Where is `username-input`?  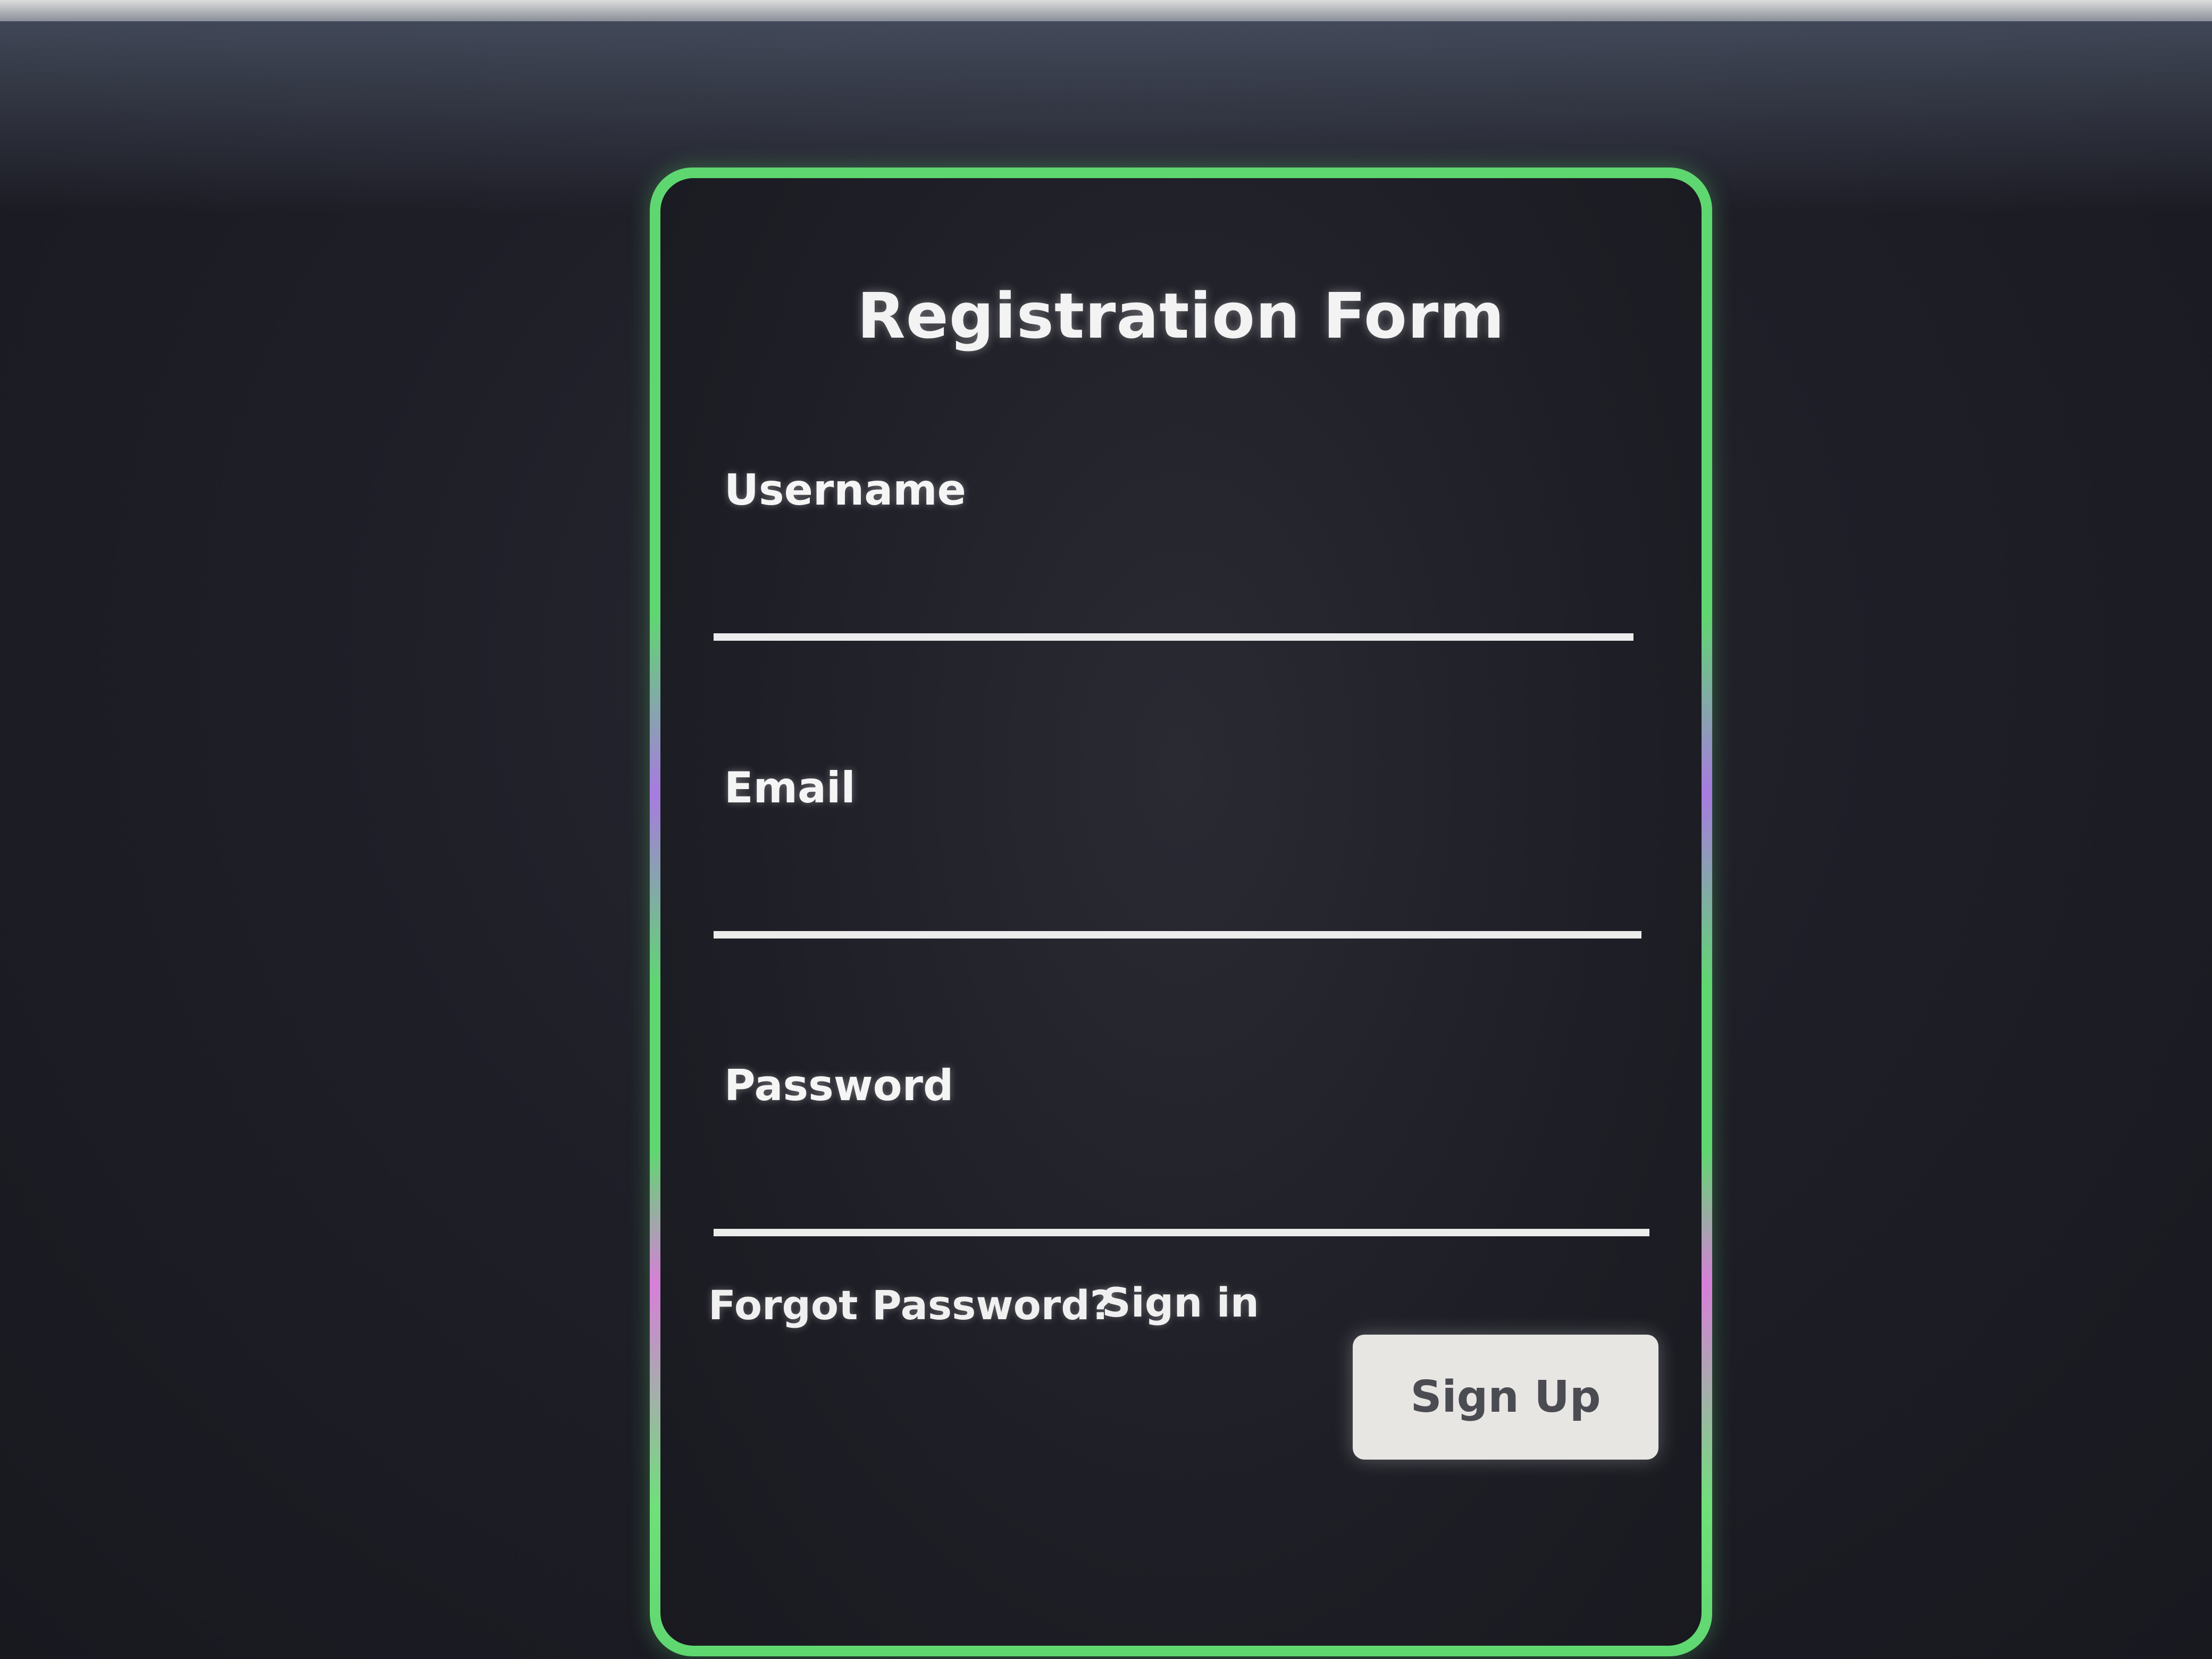 username-input is located at coordinates (1173, 587).